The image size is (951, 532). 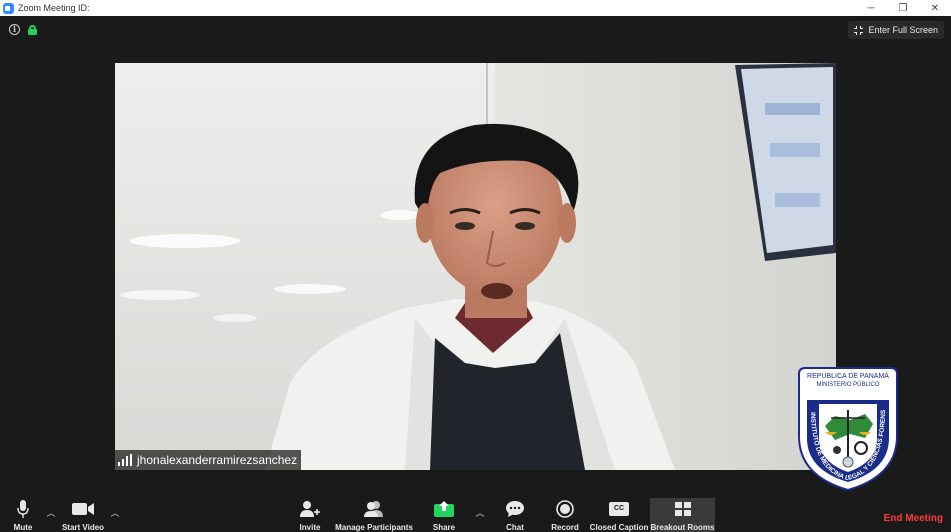 What do you see at coordinates (83, 527) in the screenshot?
I see `start-video-label: Start Video` at bounding box center [83, 527].